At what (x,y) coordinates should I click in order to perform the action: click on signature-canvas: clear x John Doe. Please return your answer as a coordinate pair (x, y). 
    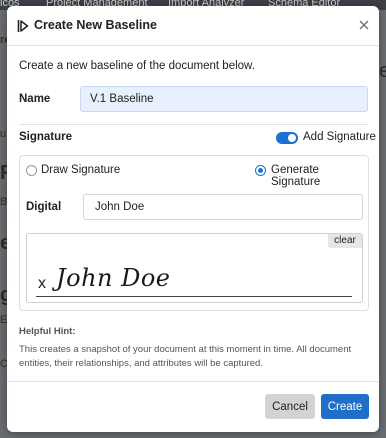
    Looking at the image, I should click on (194, 268).